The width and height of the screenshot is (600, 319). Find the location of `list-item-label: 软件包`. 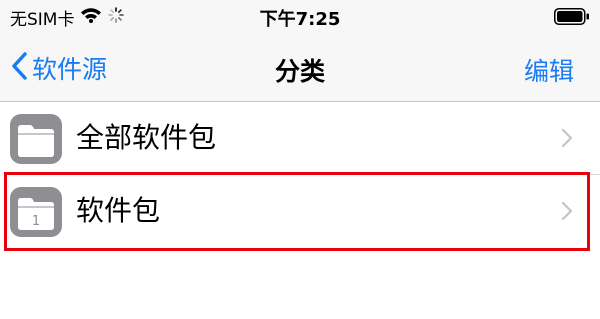

list-item-label: 软件包 is located at coordinates (118, 210).